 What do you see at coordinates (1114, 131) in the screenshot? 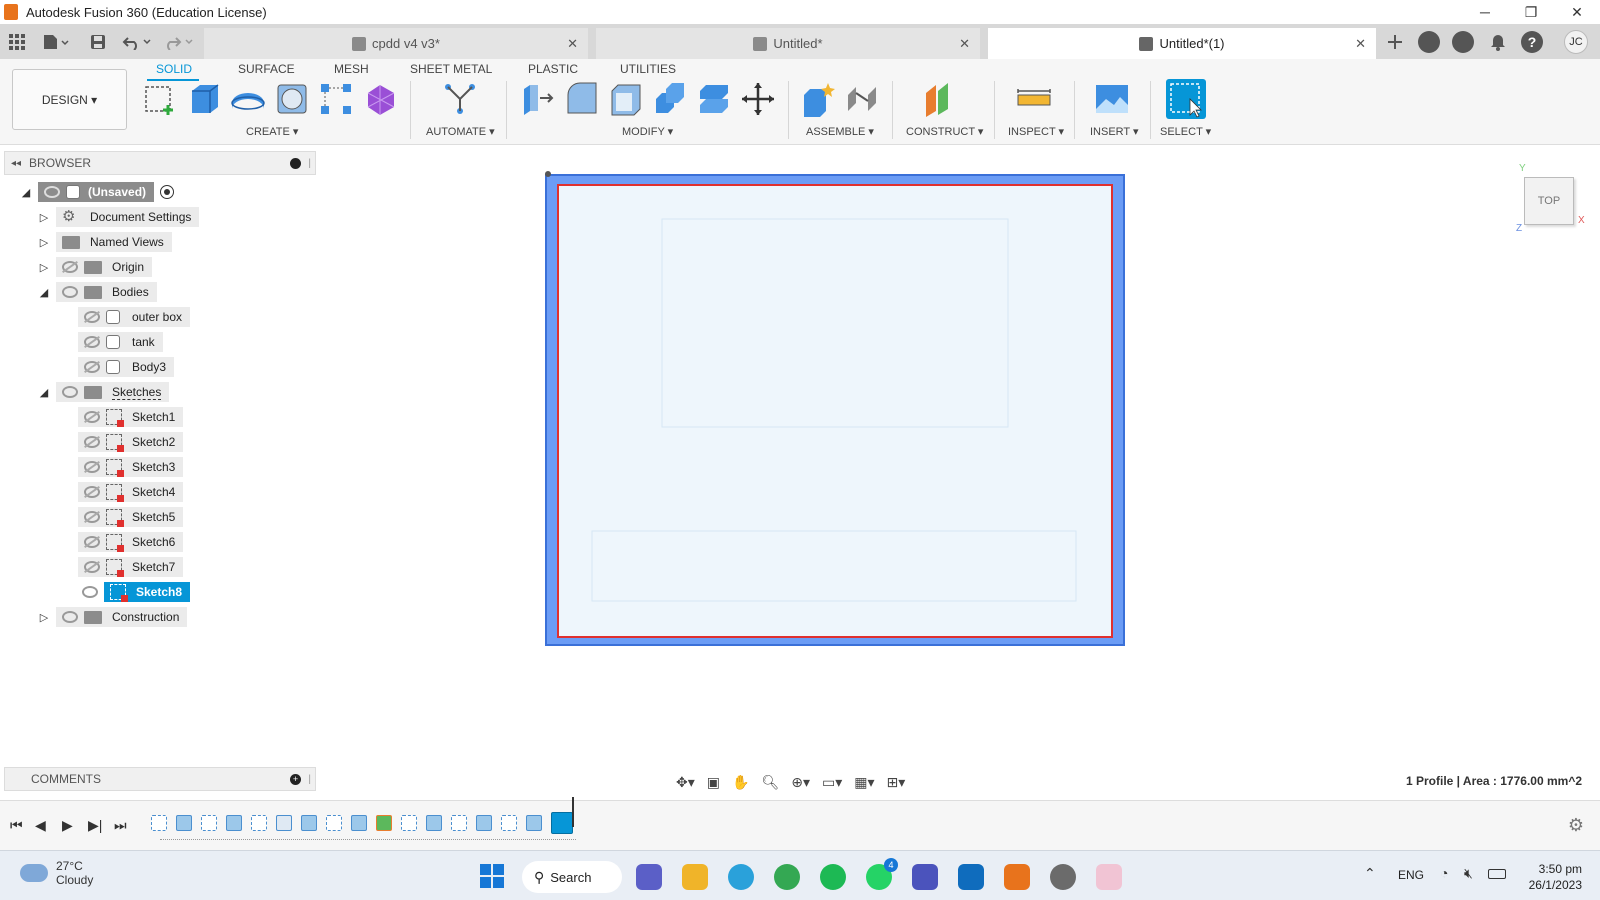
I see `insert-menu: INSERT ▾` at bounding box center [1114, 131].